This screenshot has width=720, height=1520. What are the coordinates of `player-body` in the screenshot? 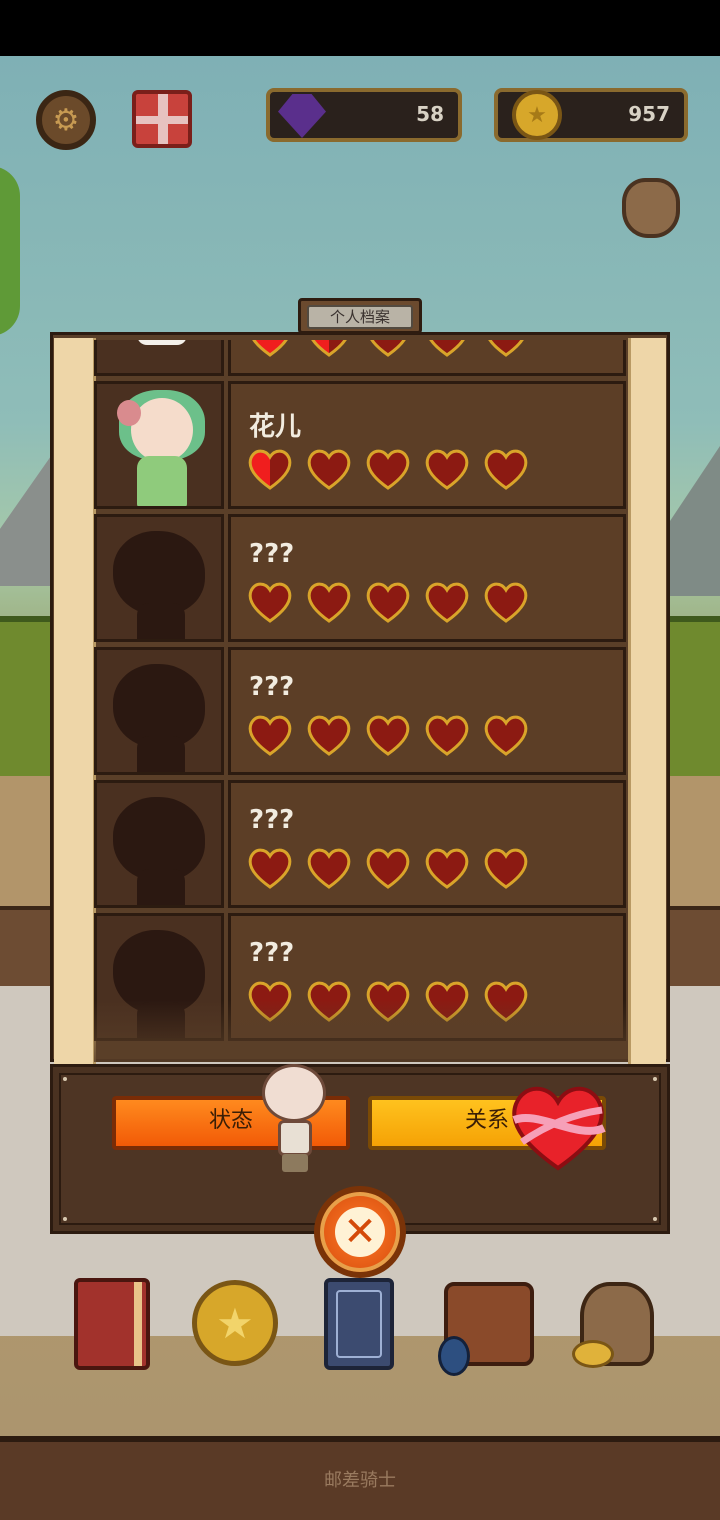 It's located at (295, 1138).